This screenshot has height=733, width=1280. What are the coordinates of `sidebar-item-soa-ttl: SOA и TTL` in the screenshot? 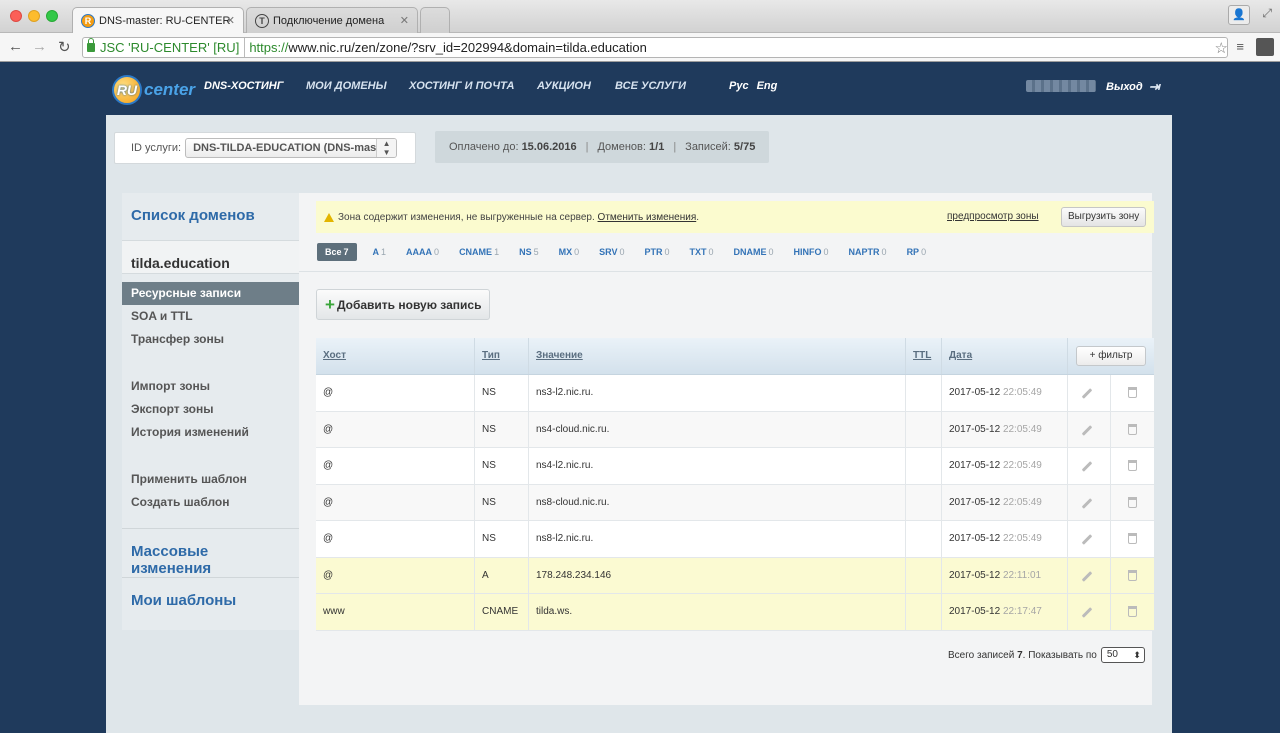 It's located at (210, 316).